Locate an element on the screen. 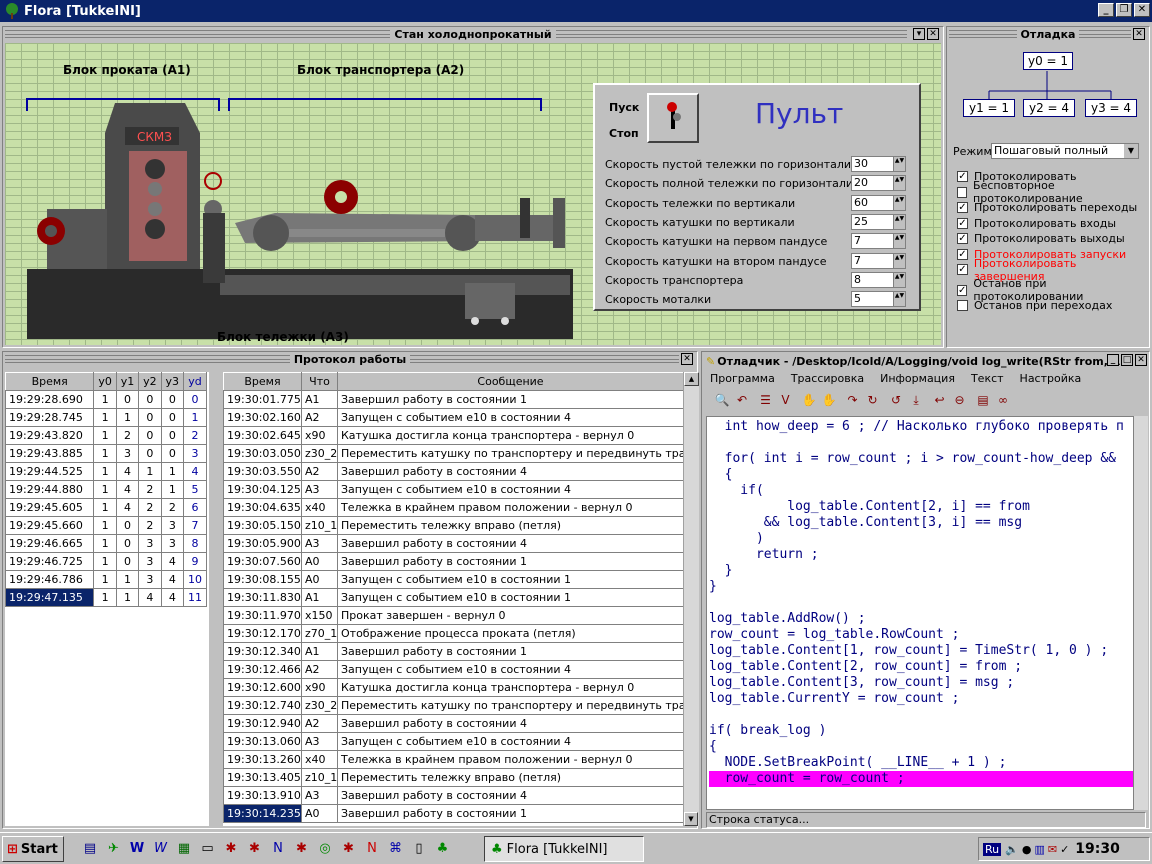 This screenshot has width=1152, height=864. option-checkbox: ✓ Останов при протоколировании is located at coordinates (1052, 290).